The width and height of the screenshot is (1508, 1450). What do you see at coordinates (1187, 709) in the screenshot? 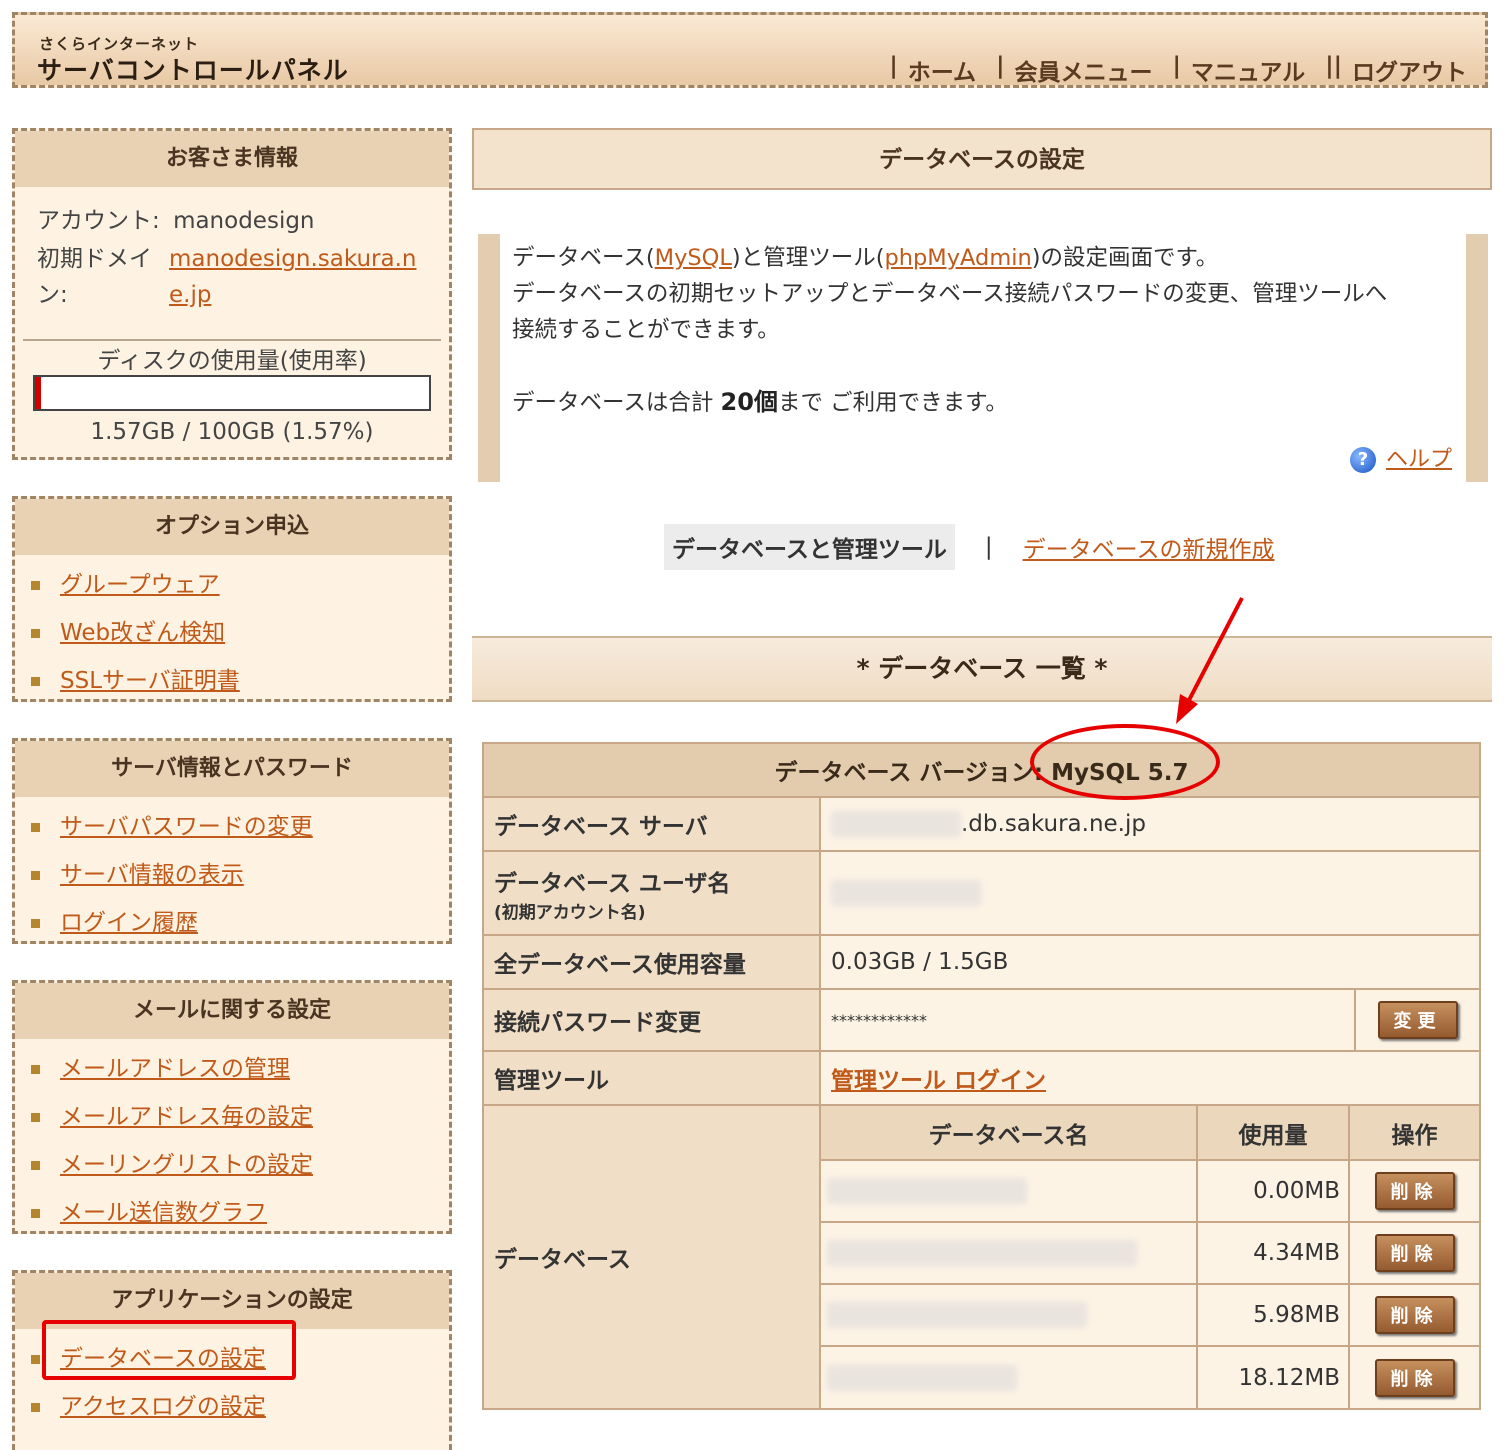
I see `arrow-head-icon` at bounding box center [1187, 709].